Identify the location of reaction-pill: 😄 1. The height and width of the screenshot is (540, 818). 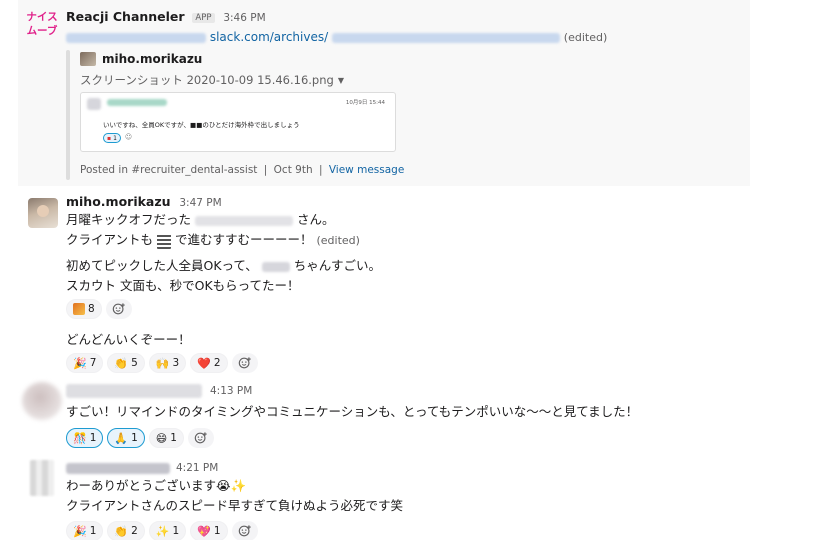
(166, 438).